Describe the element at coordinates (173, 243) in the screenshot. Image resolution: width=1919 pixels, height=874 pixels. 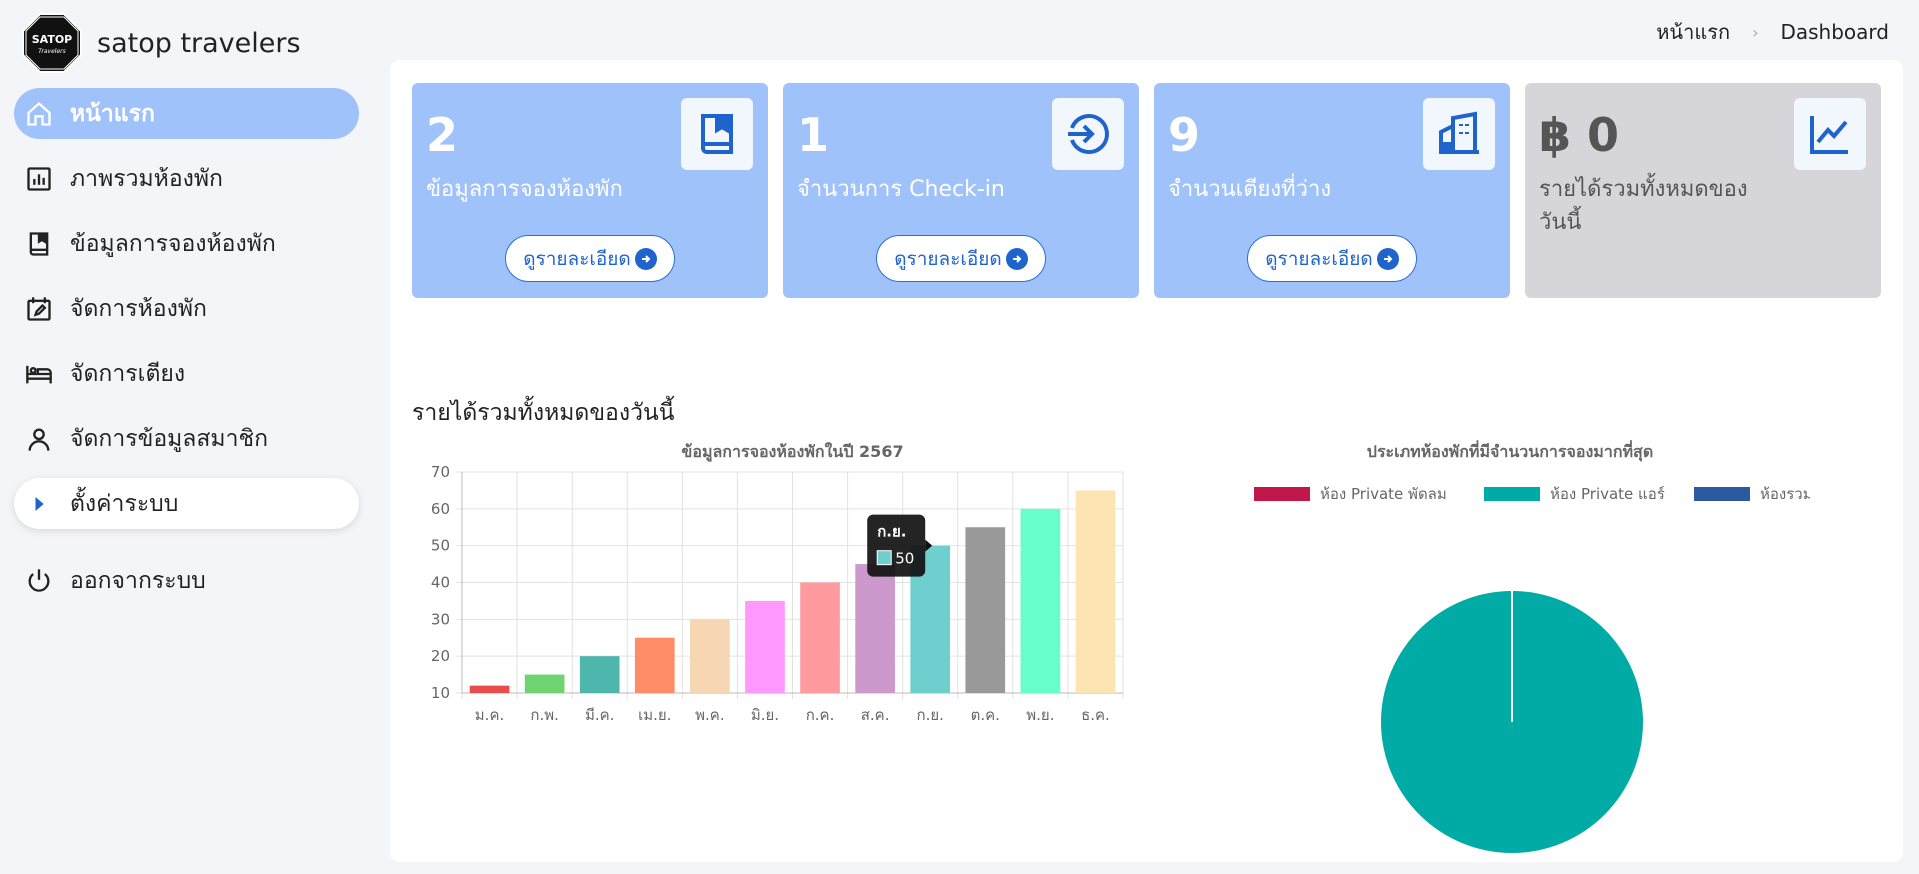
I see `sidebar-item-label: ข้อมูลการจองห้องพัก` at that location.